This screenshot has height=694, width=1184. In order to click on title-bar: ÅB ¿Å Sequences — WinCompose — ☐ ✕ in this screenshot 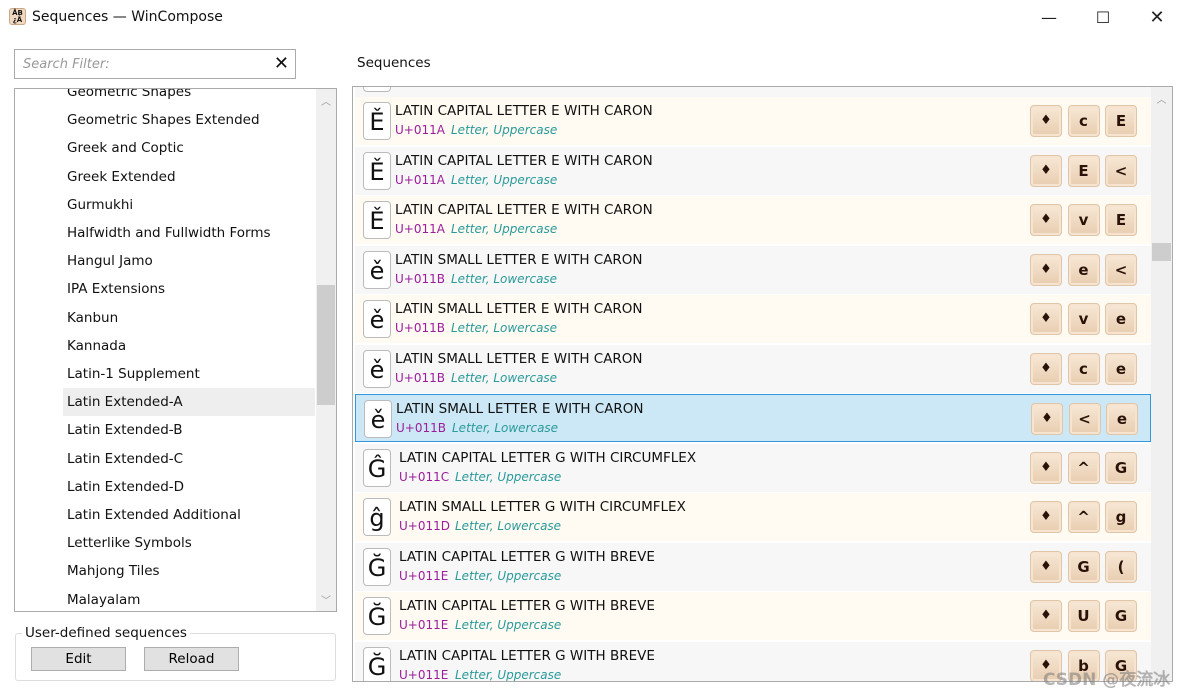, I will do `click(592, 18)`.